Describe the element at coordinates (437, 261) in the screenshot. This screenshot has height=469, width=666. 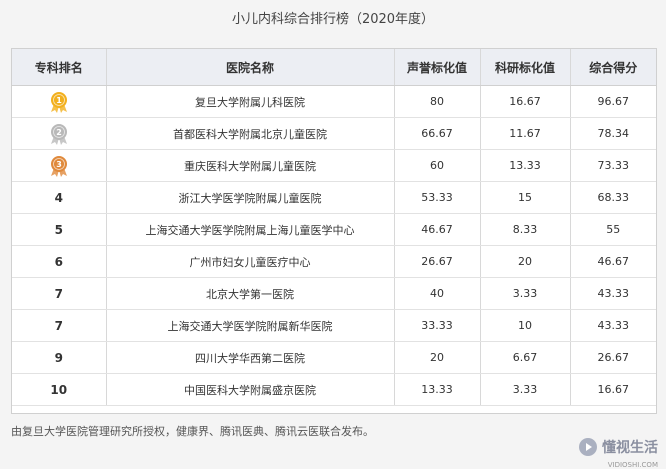
I see `reputation-score-cell: 26.67` at that location.